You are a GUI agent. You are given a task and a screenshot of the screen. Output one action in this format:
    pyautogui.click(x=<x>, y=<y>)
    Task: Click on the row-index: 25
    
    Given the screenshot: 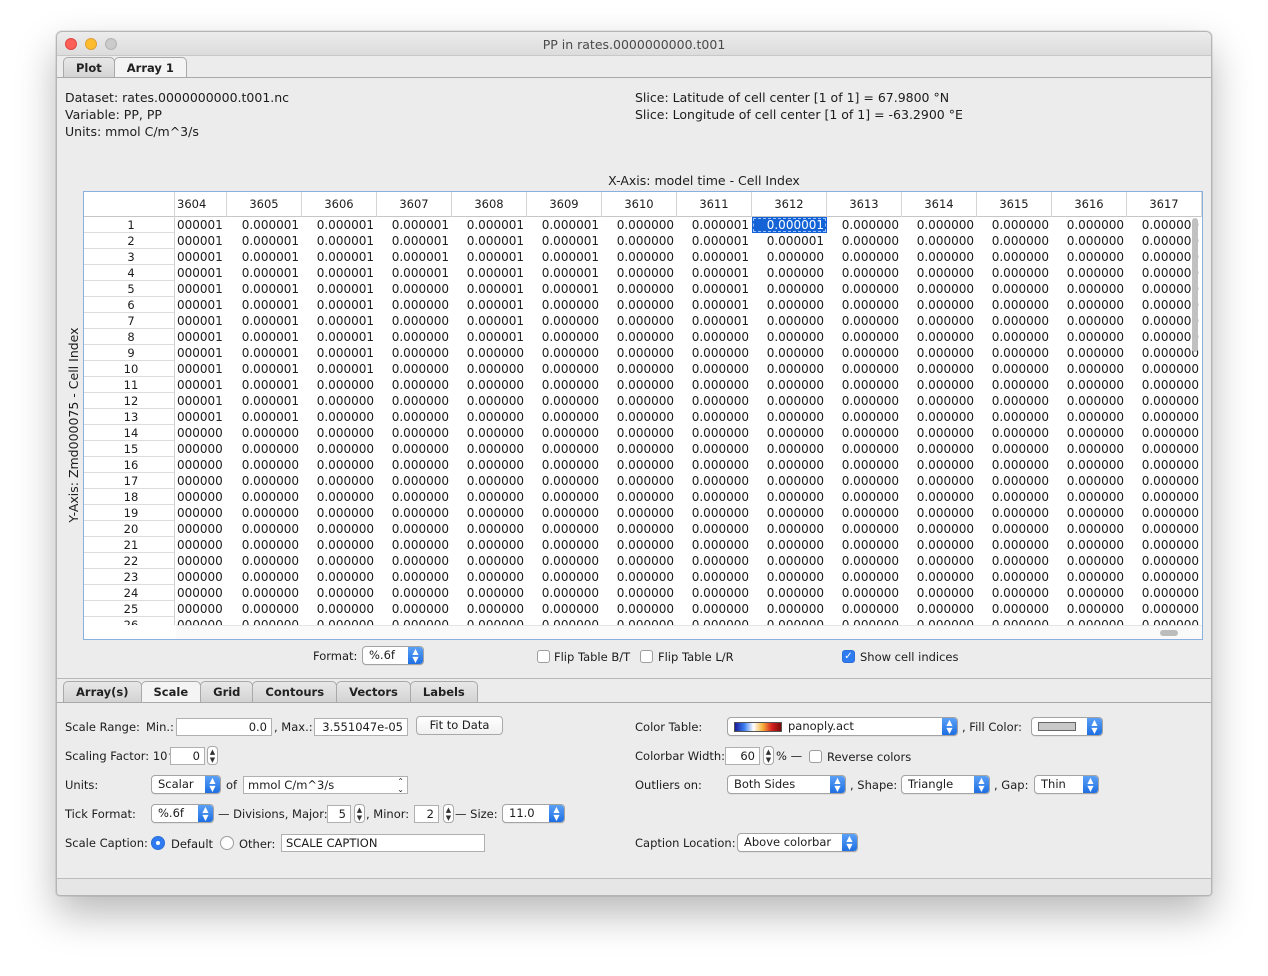 What is the action you would take?
    pyautogui.click(x=129, y=609)
    